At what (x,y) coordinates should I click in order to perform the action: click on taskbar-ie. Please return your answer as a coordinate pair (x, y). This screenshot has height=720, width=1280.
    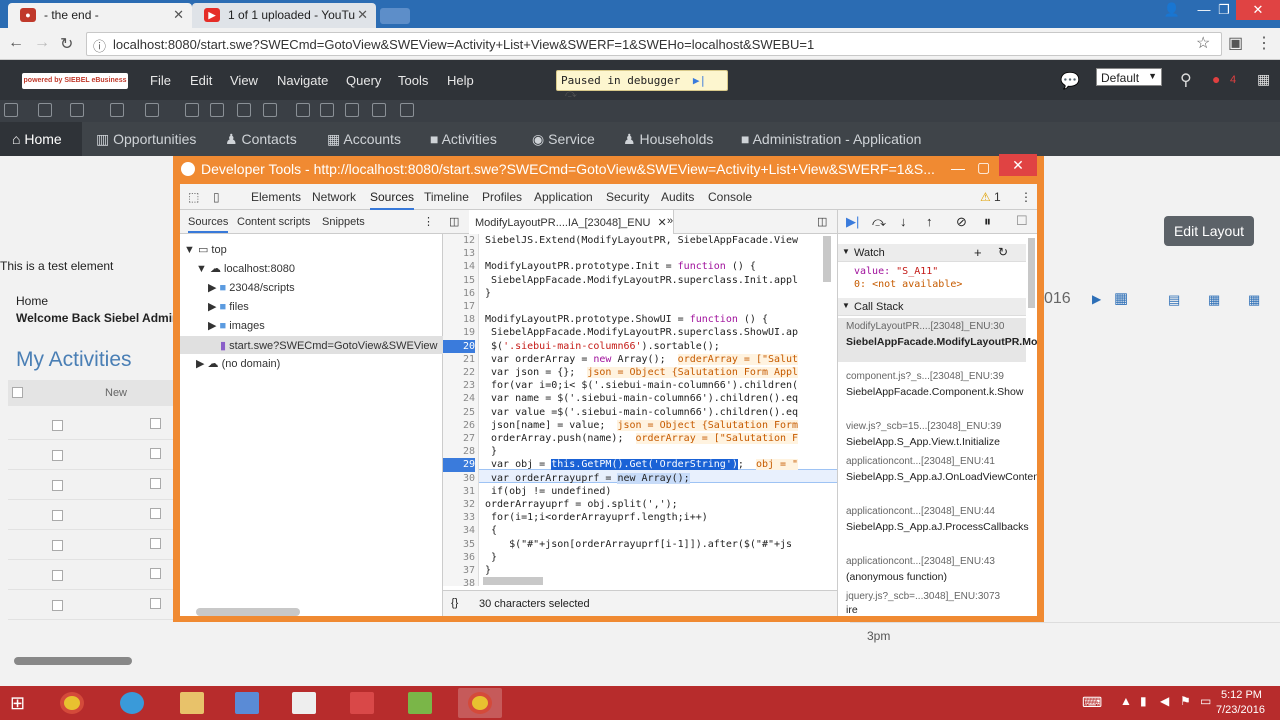
    Looking at the image, I should click on (132, 703).